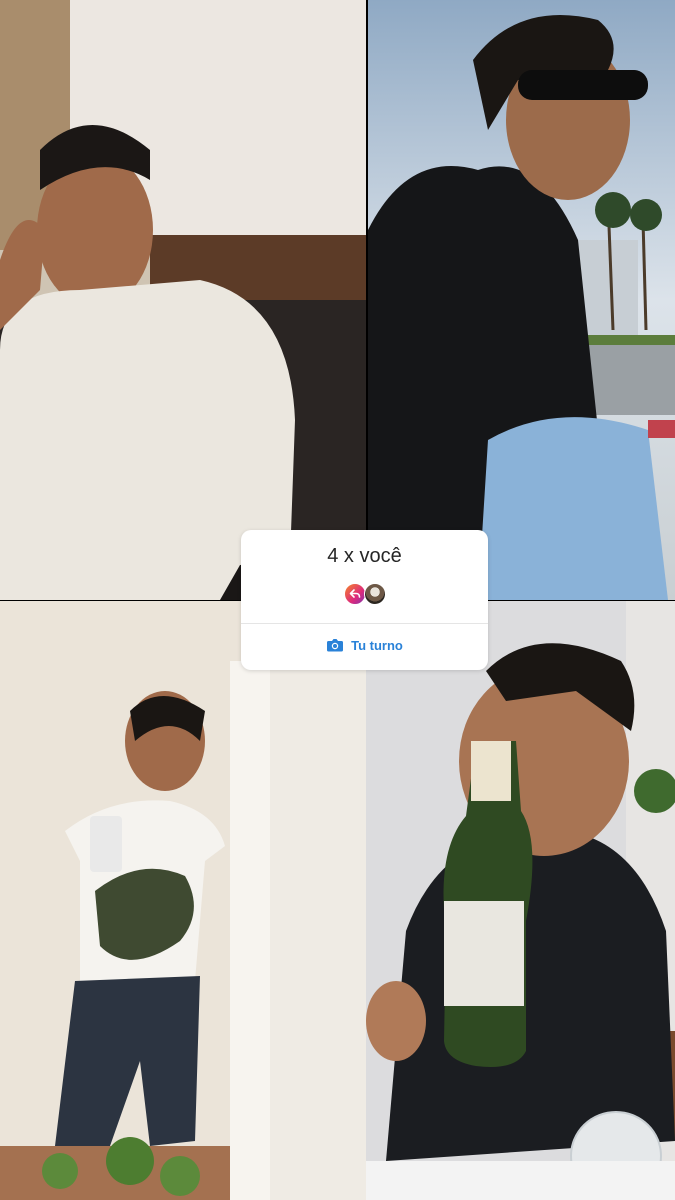 This screenshot has height=1200, width=675. I want to click on your-turn-button: Tu turno, so click(364, 645).